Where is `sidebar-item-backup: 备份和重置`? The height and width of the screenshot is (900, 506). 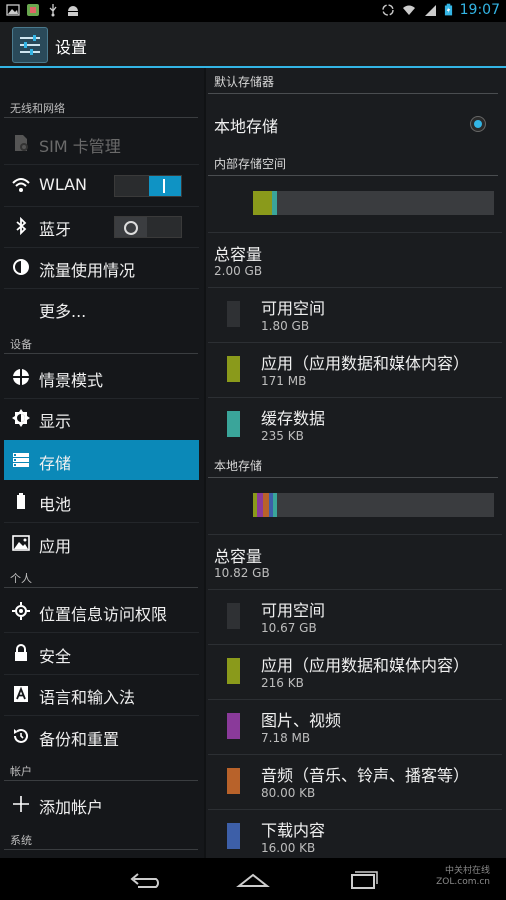
sidebar-item-backup: 备份和重置 is located at coordinates (102, 736).